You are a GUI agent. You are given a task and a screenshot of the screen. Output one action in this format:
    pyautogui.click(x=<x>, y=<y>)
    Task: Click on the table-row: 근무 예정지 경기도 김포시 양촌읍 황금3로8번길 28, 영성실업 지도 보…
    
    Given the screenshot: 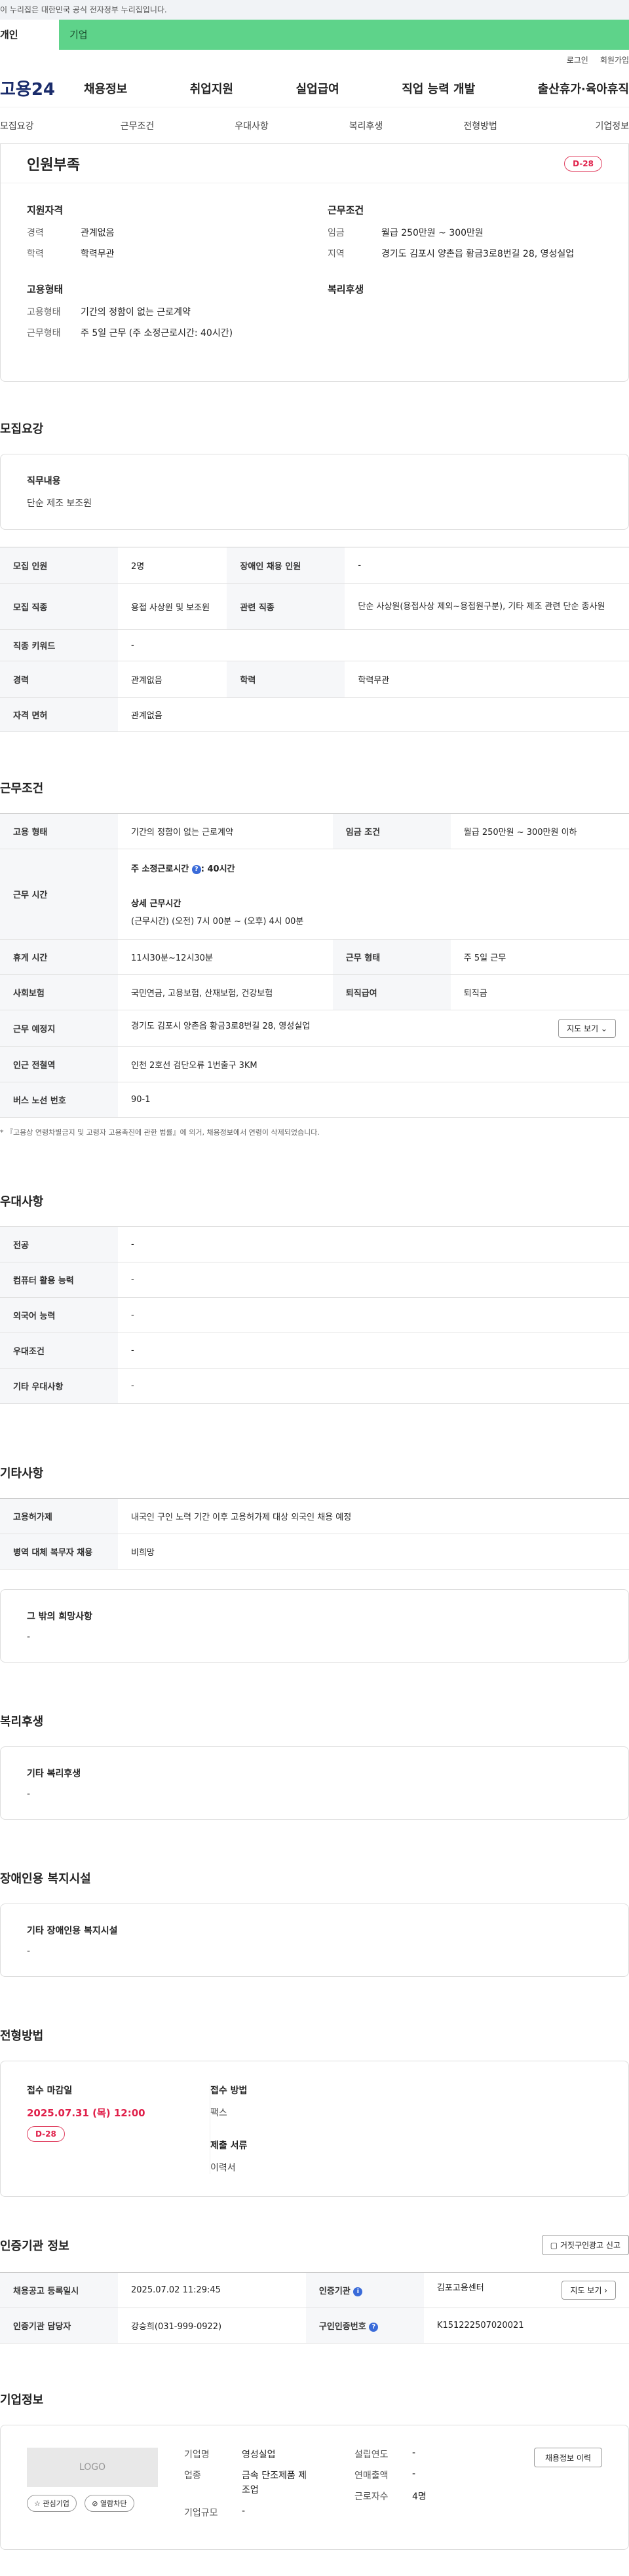 What is the action you would take?
    pyautogui.click(x=314, y=1028)
    